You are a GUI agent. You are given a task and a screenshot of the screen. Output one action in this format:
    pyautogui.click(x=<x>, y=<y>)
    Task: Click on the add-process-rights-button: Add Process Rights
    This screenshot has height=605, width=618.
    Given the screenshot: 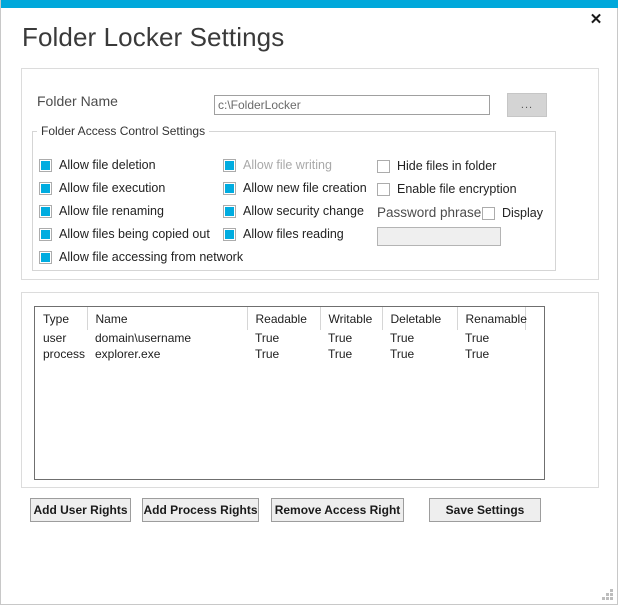 What is the action you would take?
    pyautogui.click(x=200, y=510)
    